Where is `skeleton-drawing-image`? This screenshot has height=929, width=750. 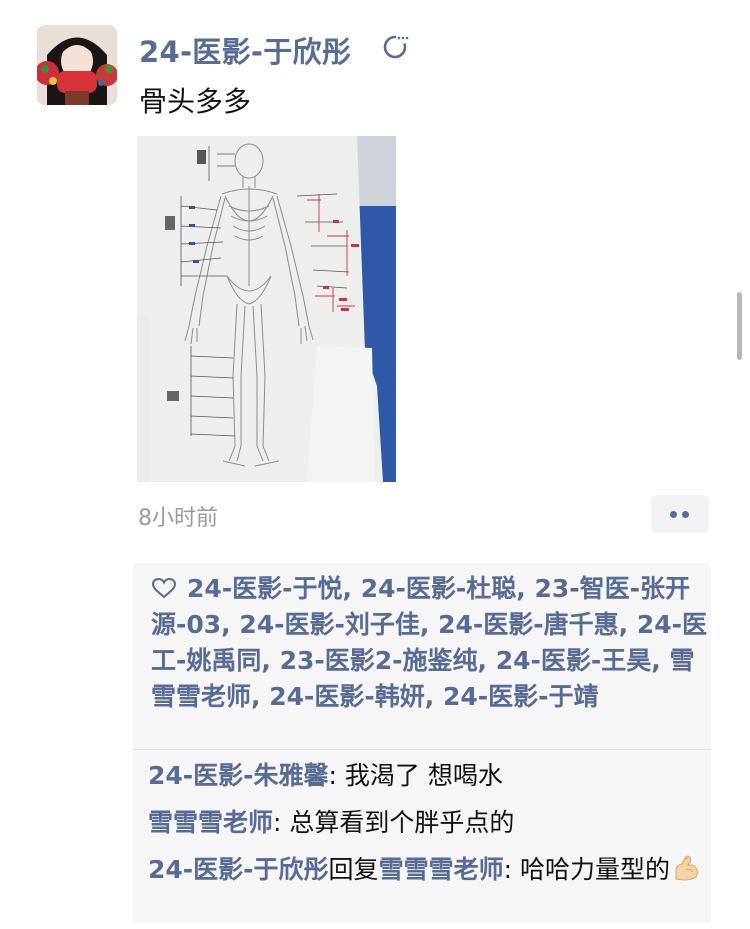 skeleton-drawing-image is located at coordinates (266, 309).